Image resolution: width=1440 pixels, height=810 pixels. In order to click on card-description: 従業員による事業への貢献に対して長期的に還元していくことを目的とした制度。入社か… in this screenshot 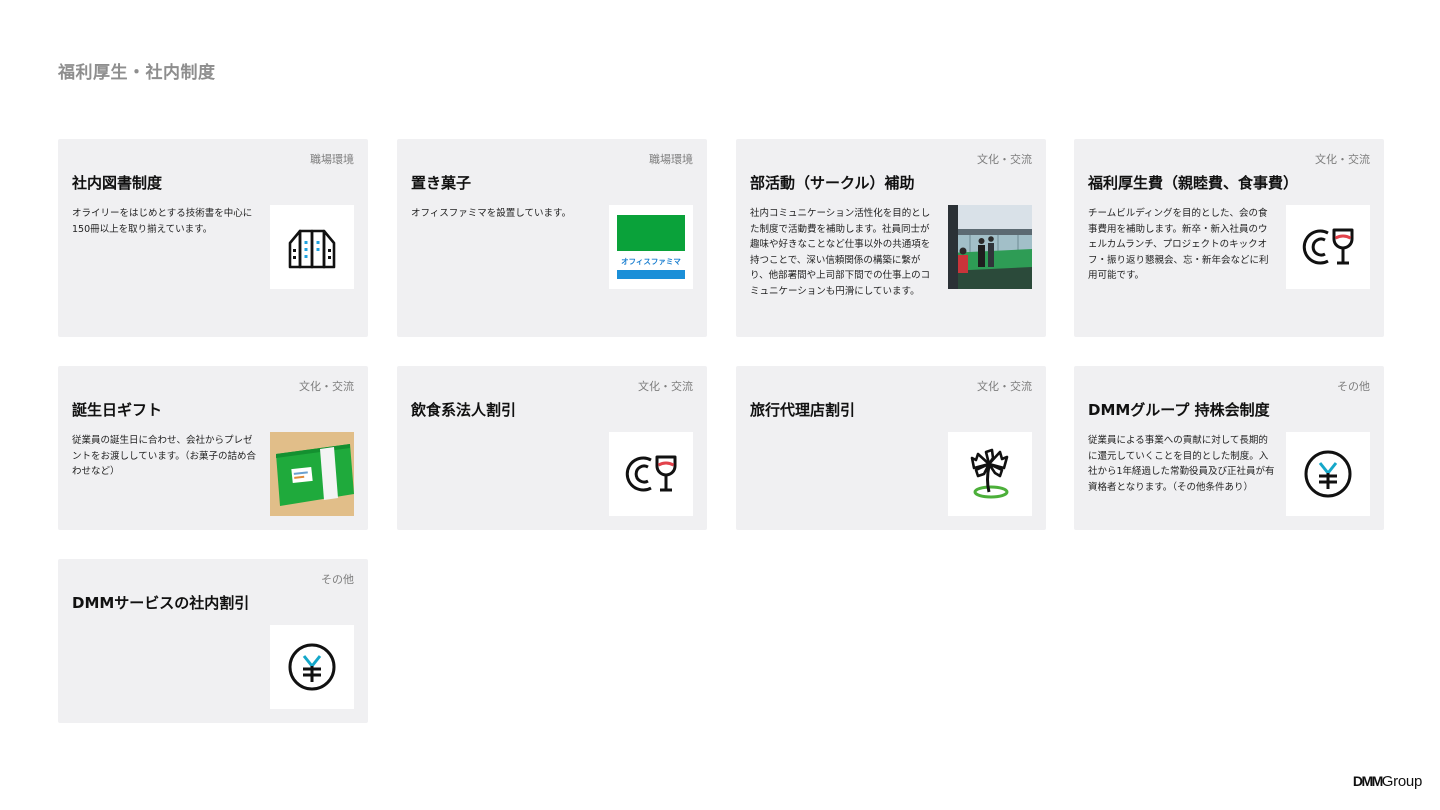, I will do `click(1181, 464)`.